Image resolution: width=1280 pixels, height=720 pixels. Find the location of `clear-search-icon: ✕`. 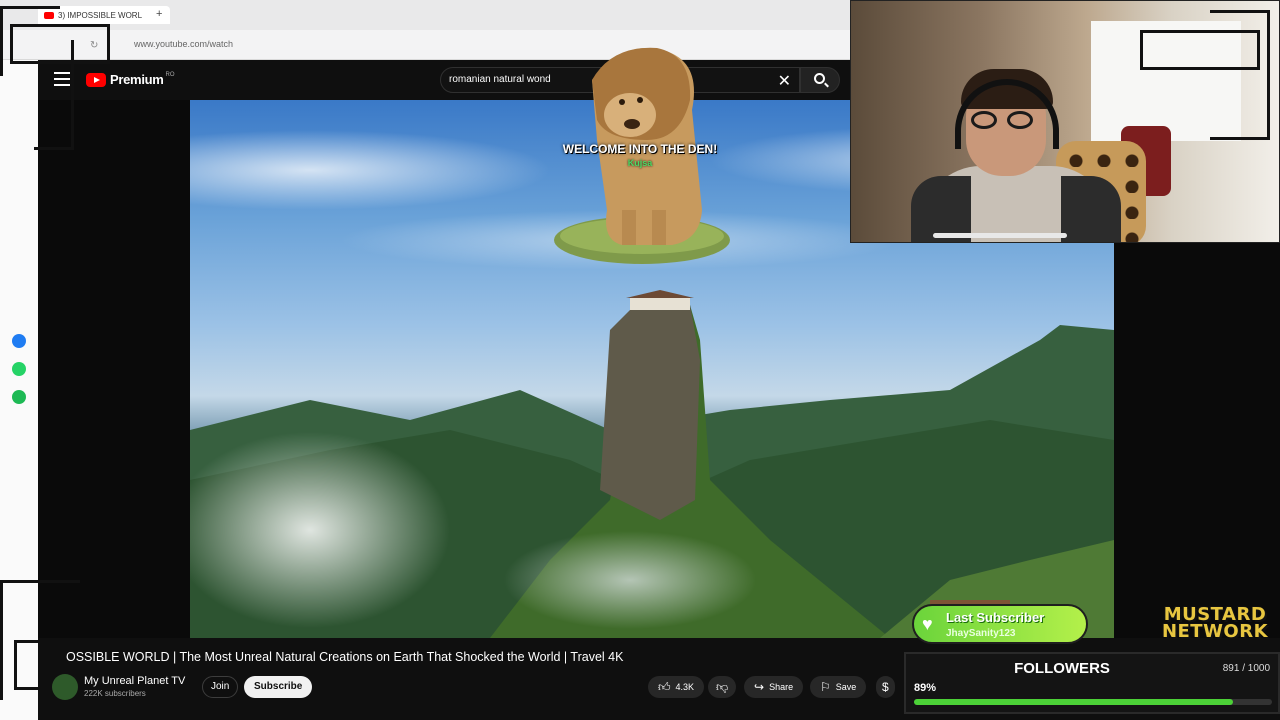

clear-search-icon: ✕ is located at coordinates (784, 81).